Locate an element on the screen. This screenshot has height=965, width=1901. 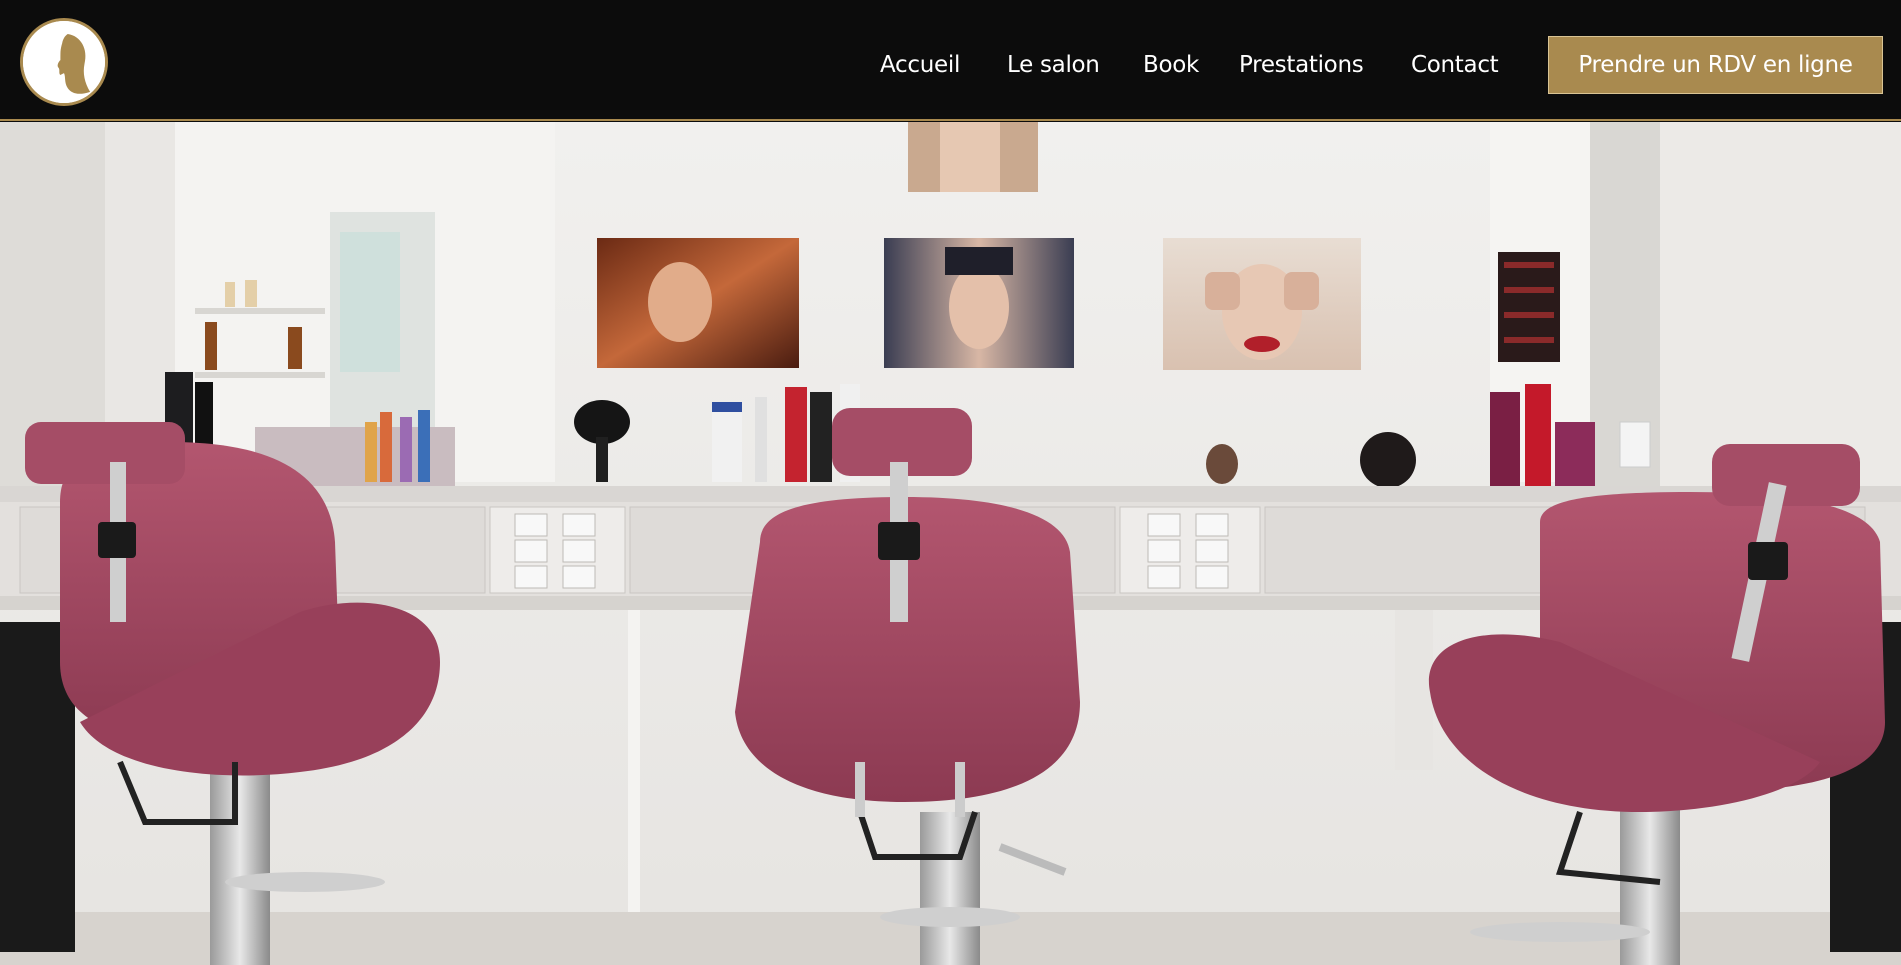
nav-item-contact: Contact is located at coordinates (1455, 65).